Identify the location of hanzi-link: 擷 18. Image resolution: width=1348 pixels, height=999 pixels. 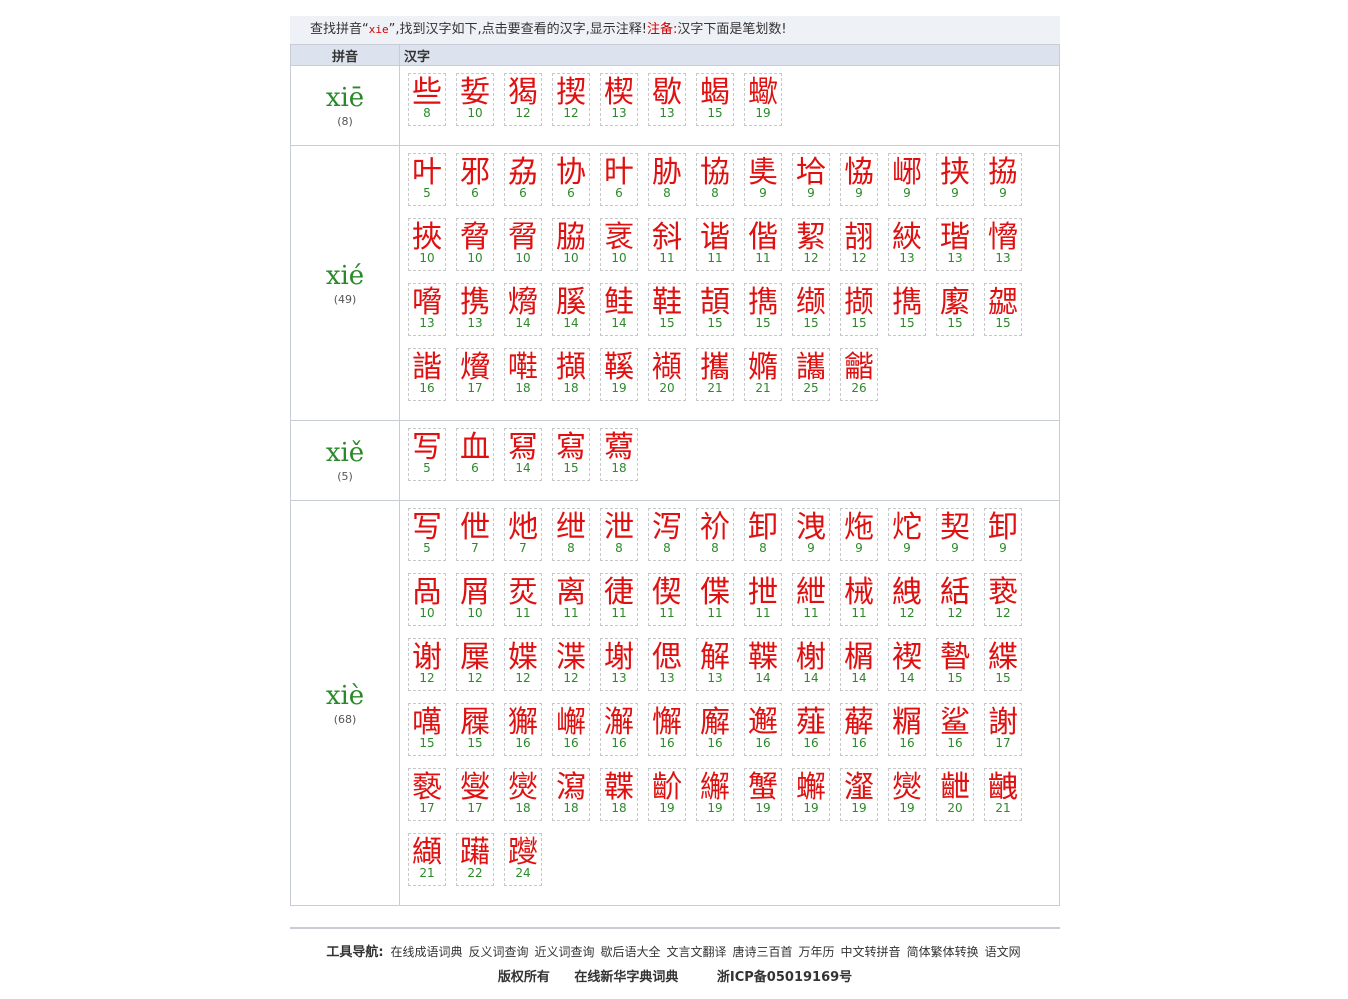
(571, 374).